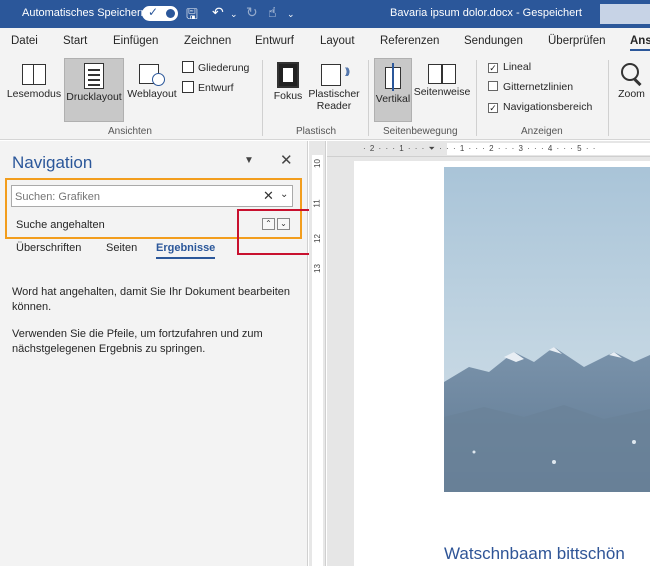  What do you see at coordinates (486, 13) in the screenshot?
I see `document-title: Bavaria ipsum dolor.docx - Gespeichert` at bounding box center [486, 13].